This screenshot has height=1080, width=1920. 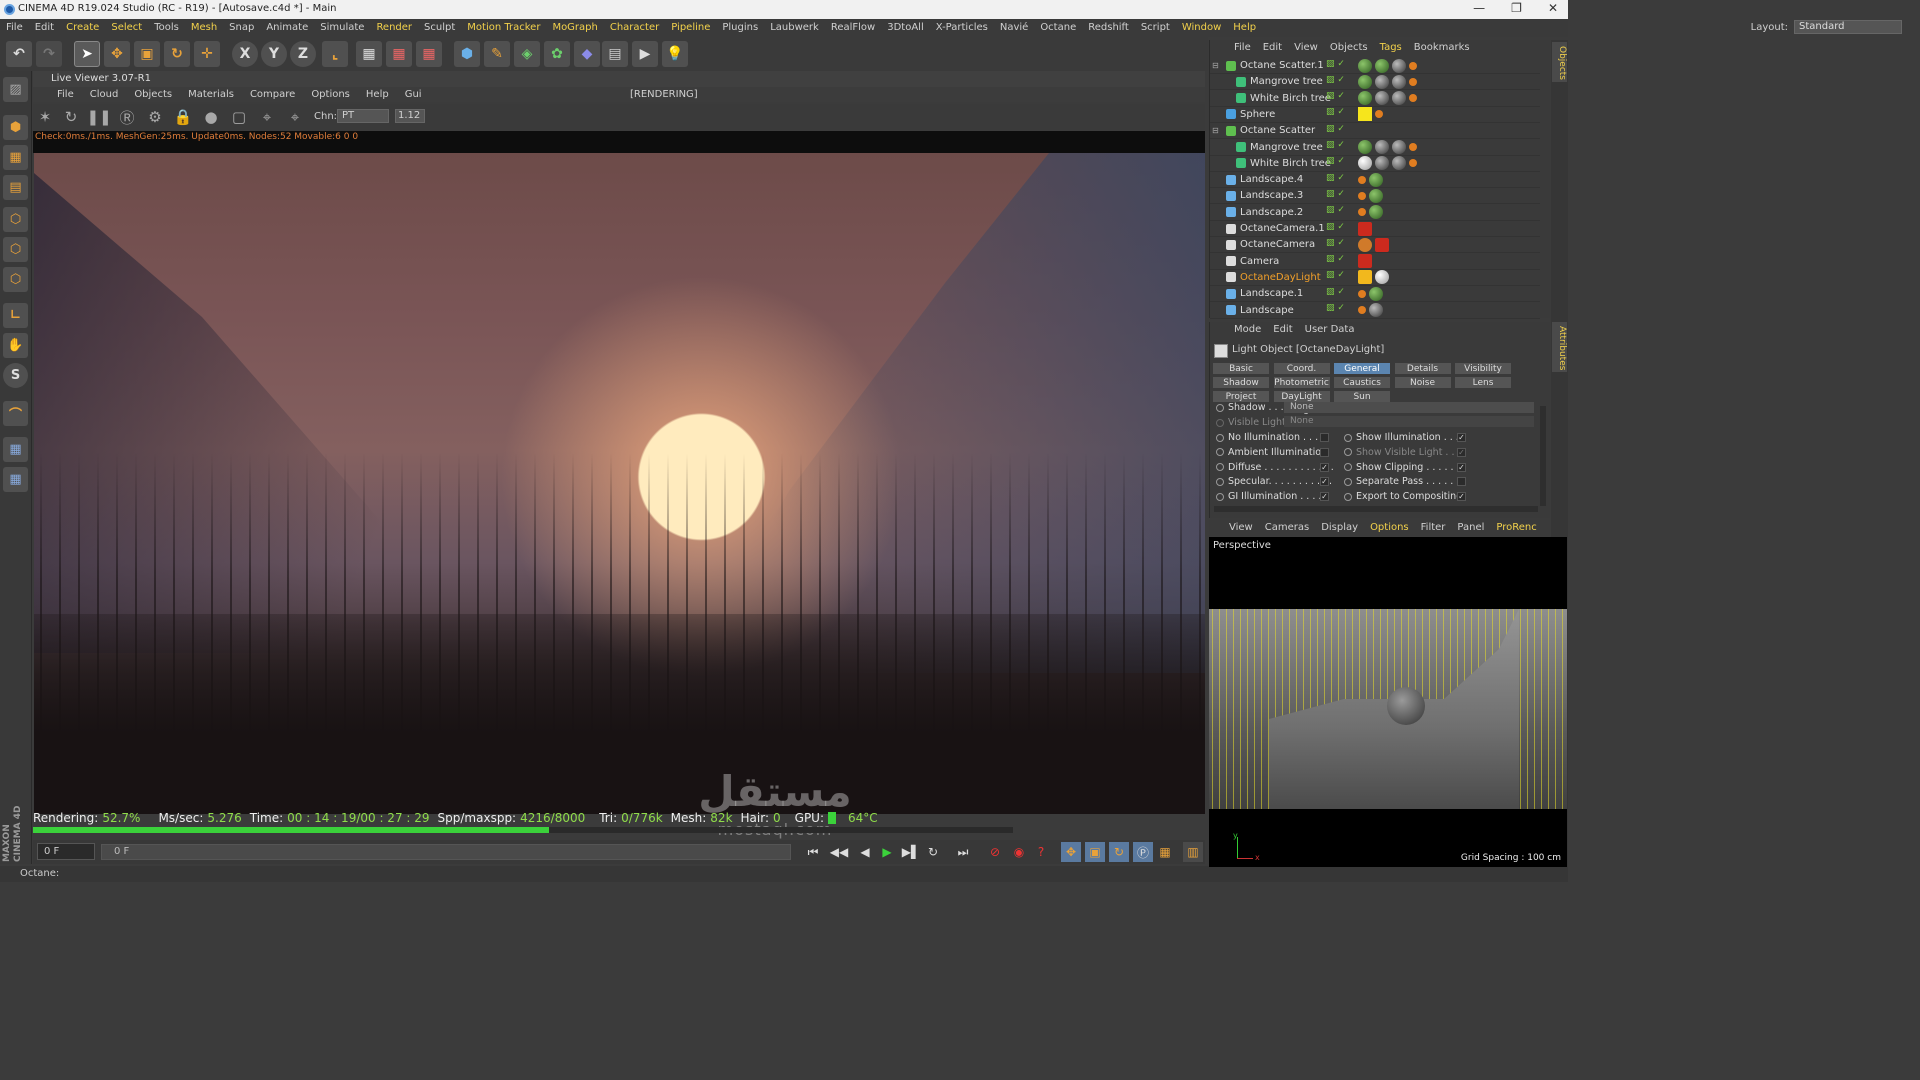 What do you see at coordinates (1461, 482) in the screenshot?
I see `param-checkbox` at bounding box center [1461, 482].